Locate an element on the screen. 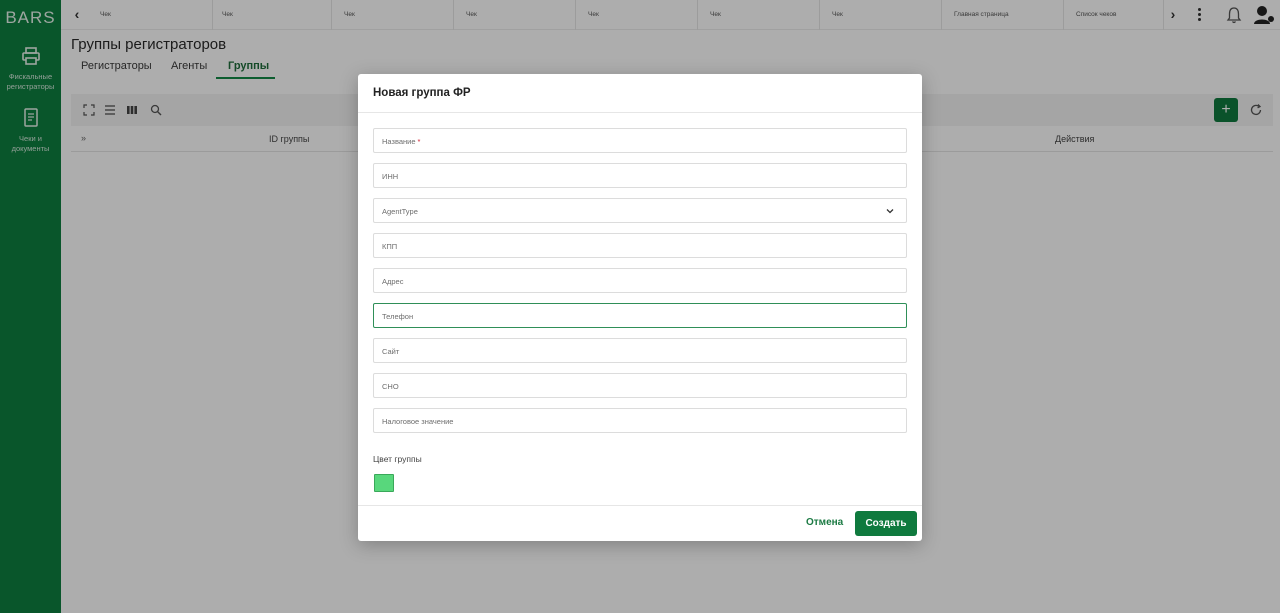 The image size is (1280, 613). dialog-footer: Отмена Создать is located at coordinates (640, 523).